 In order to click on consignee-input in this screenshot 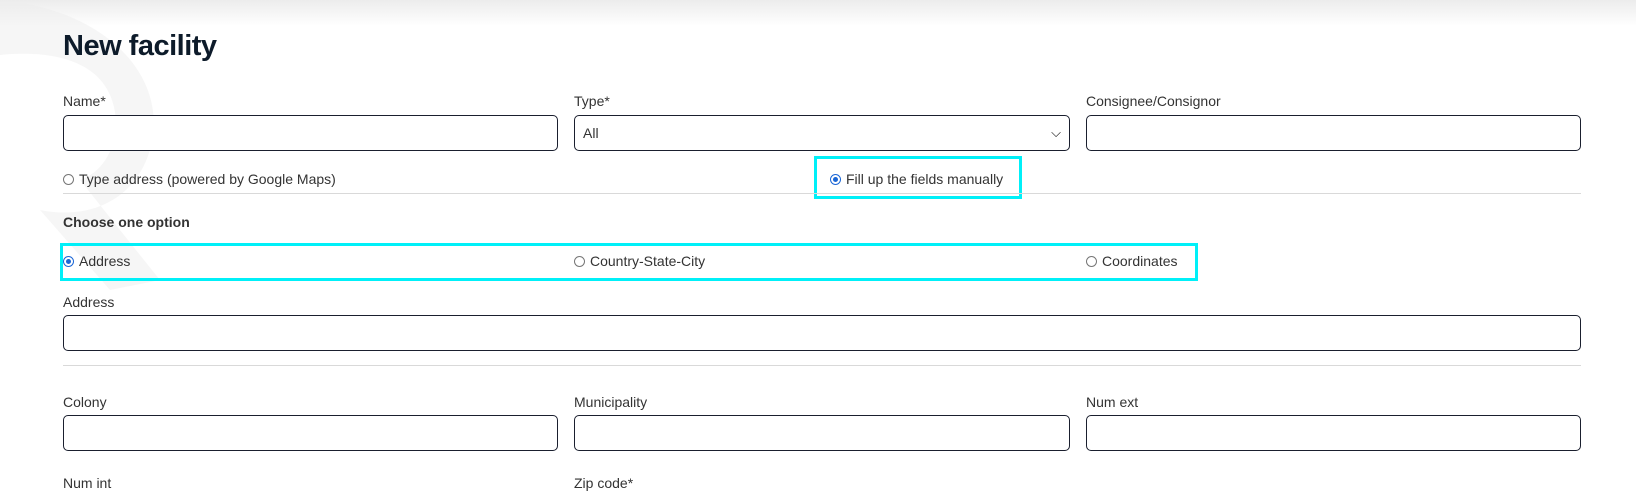, I will do `click(1333, 133)`.